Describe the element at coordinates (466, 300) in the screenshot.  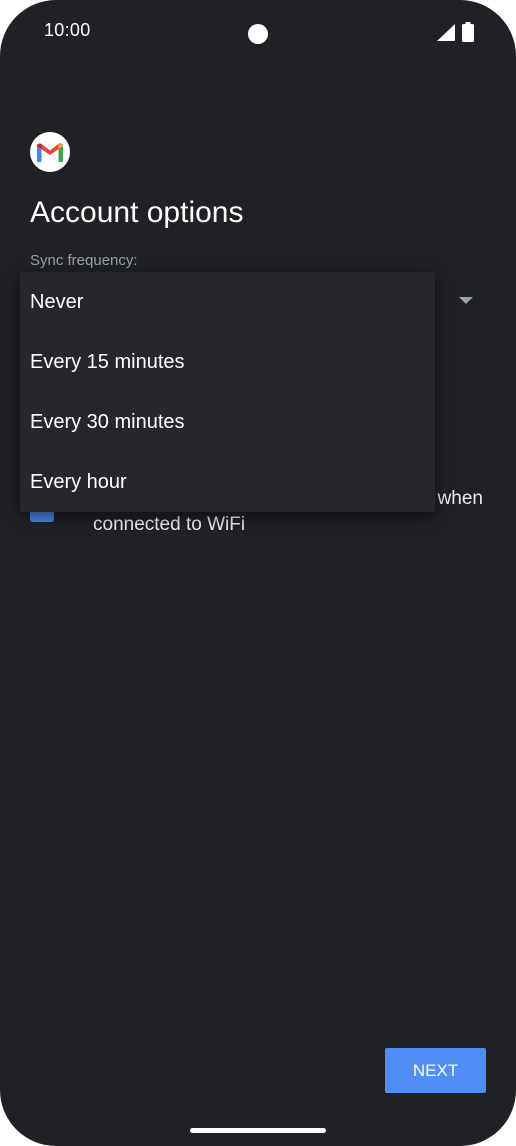
I see `dropdown-arrow-icon` at that location.